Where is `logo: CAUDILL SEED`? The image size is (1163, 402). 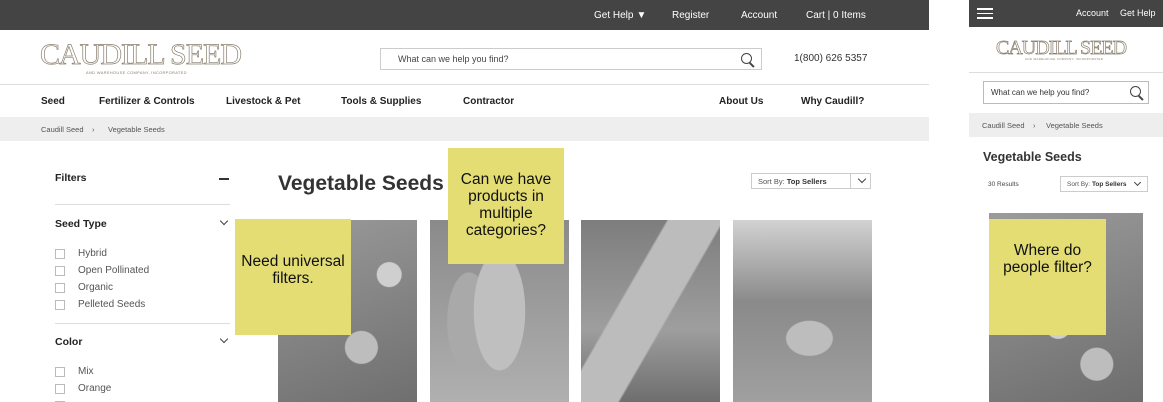
logo: CAUDILL SEED is located at coordinates (141, 55).